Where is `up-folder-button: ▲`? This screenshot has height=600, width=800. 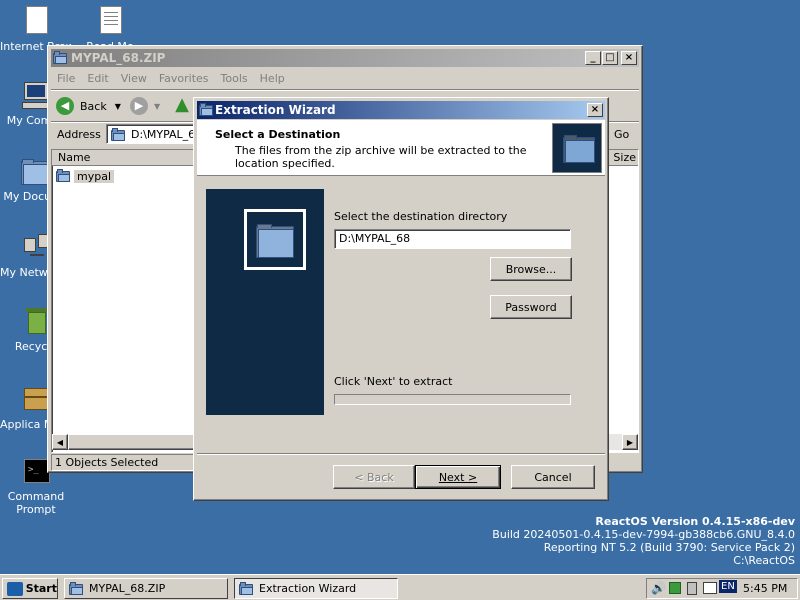 up-folder-button: ▲ is located at coordinates (183, 106).